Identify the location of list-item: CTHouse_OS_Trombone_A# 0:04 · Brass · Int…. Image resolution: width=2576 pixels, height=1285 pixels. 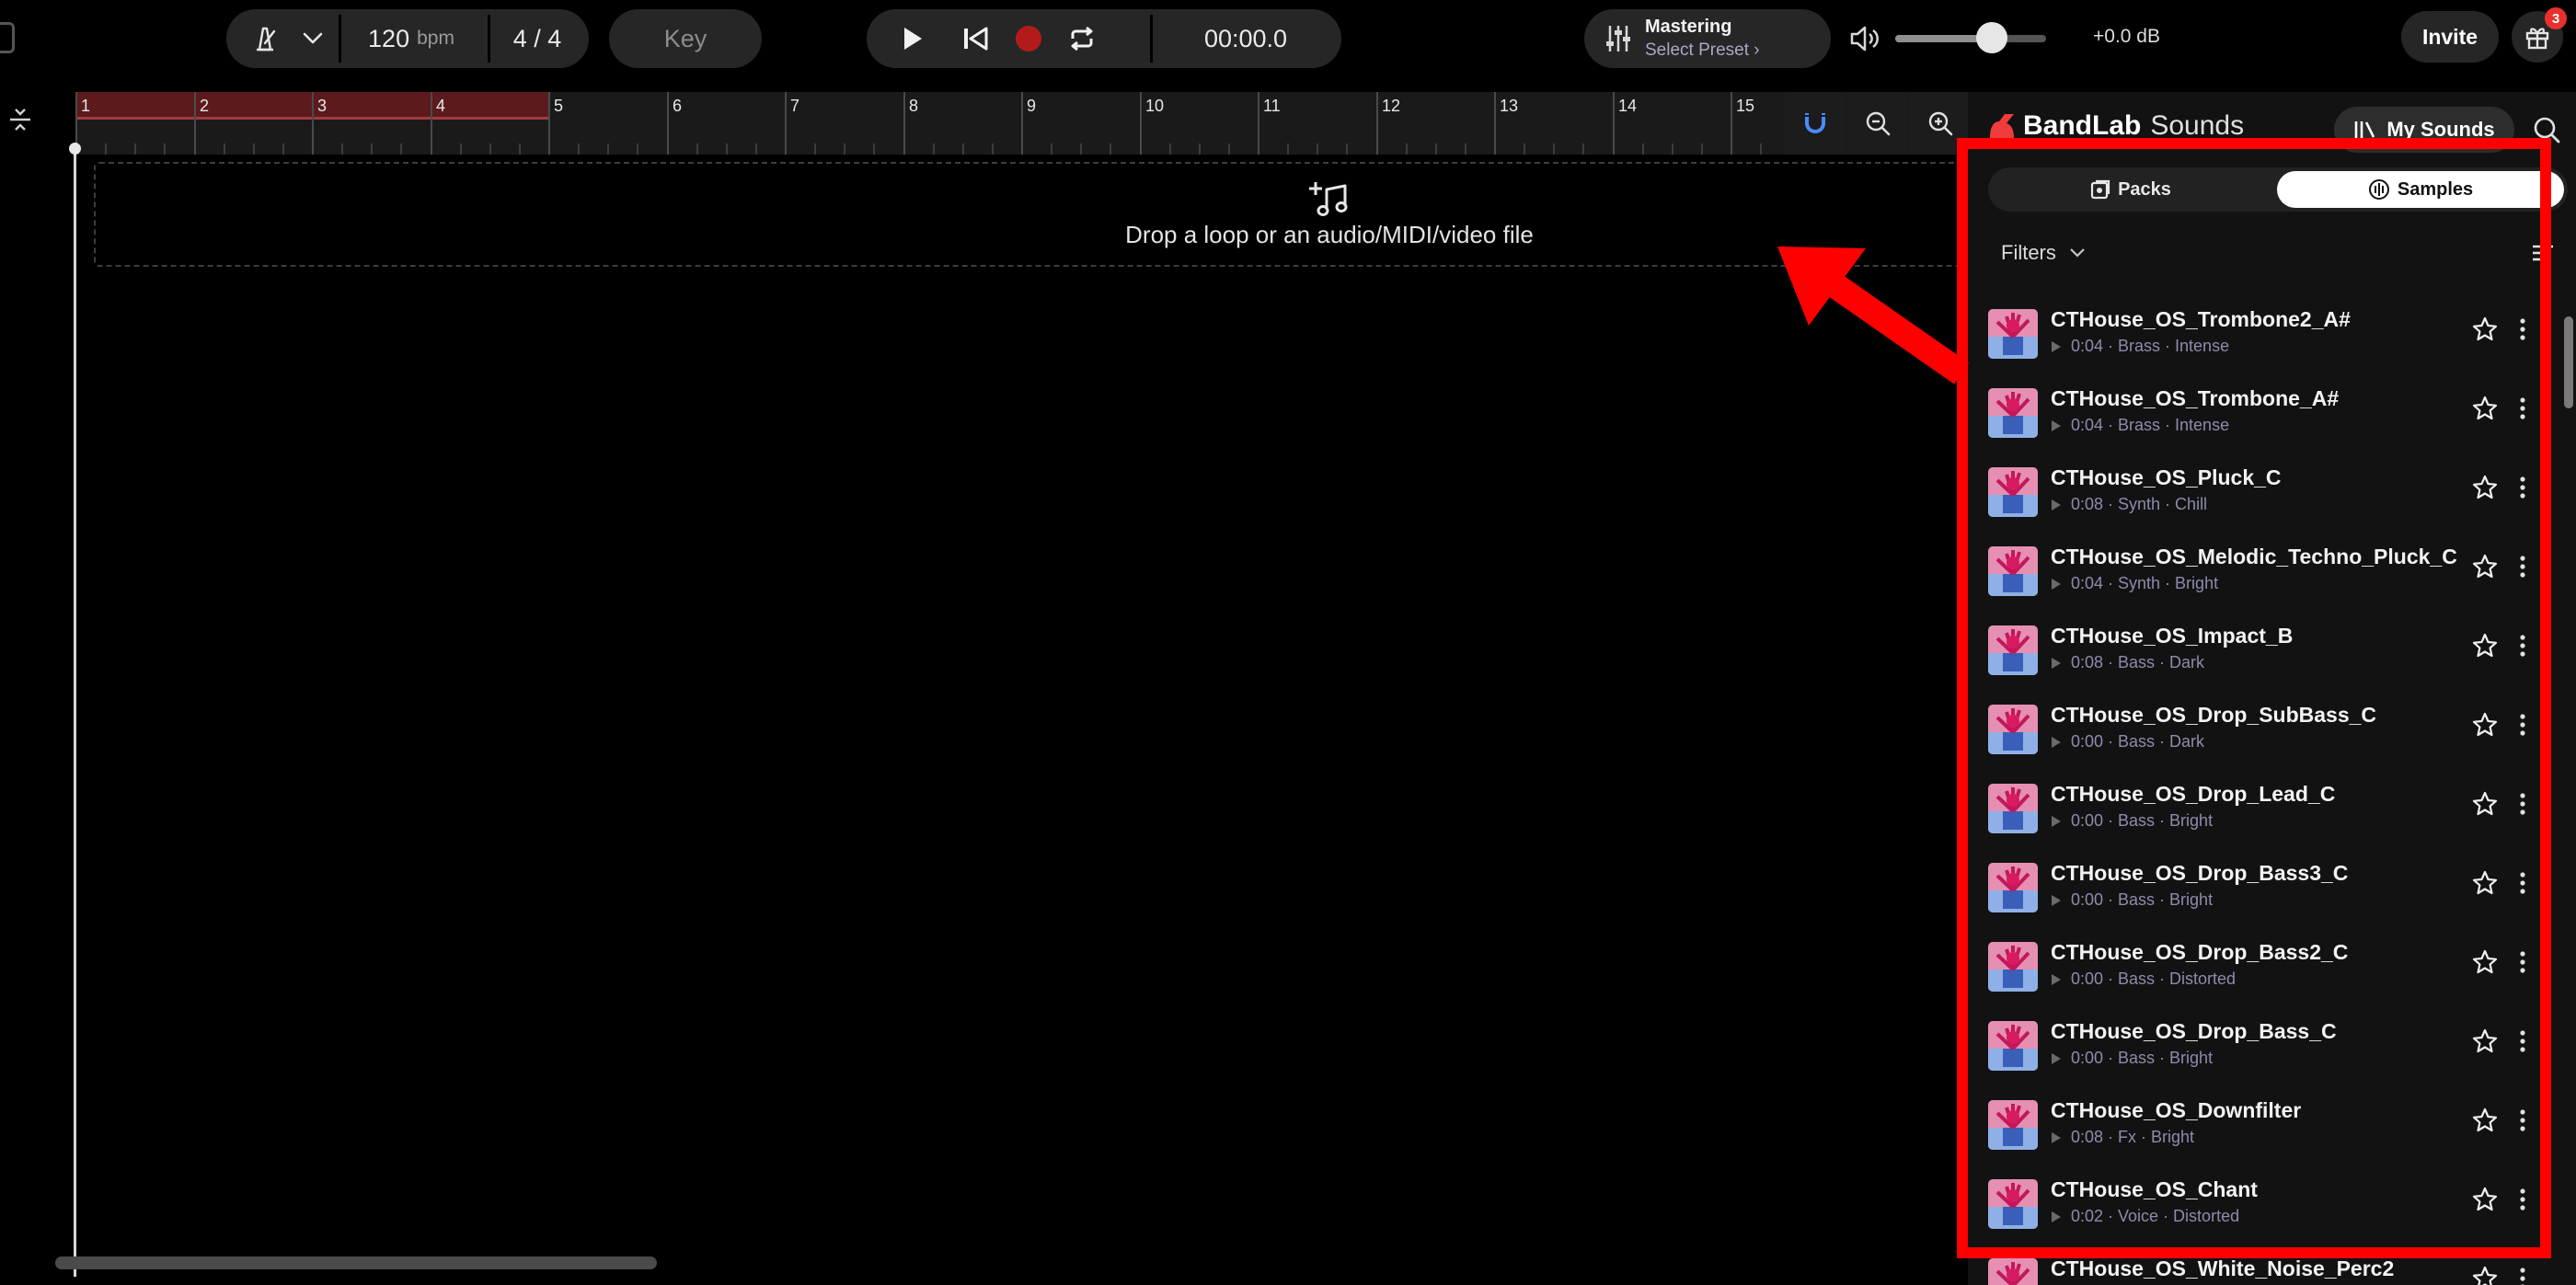
(2262, 420).